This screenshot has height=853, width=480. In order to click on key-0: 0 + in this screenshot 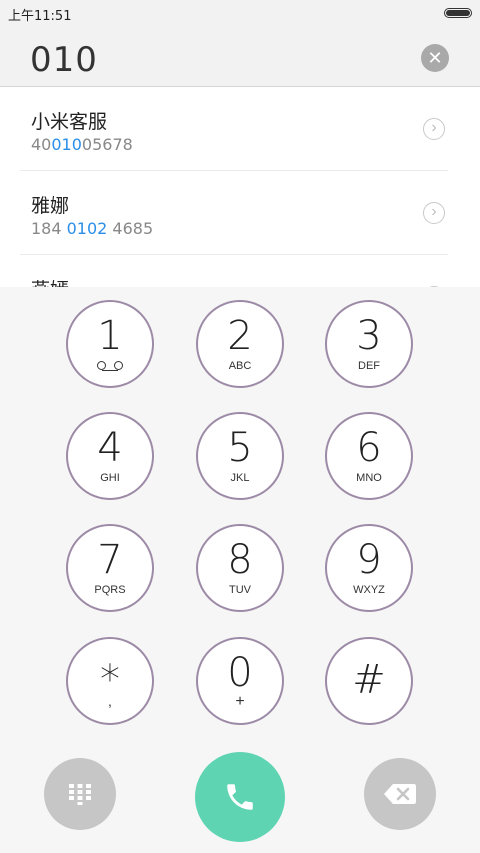, I will do `click(240, 681)`.